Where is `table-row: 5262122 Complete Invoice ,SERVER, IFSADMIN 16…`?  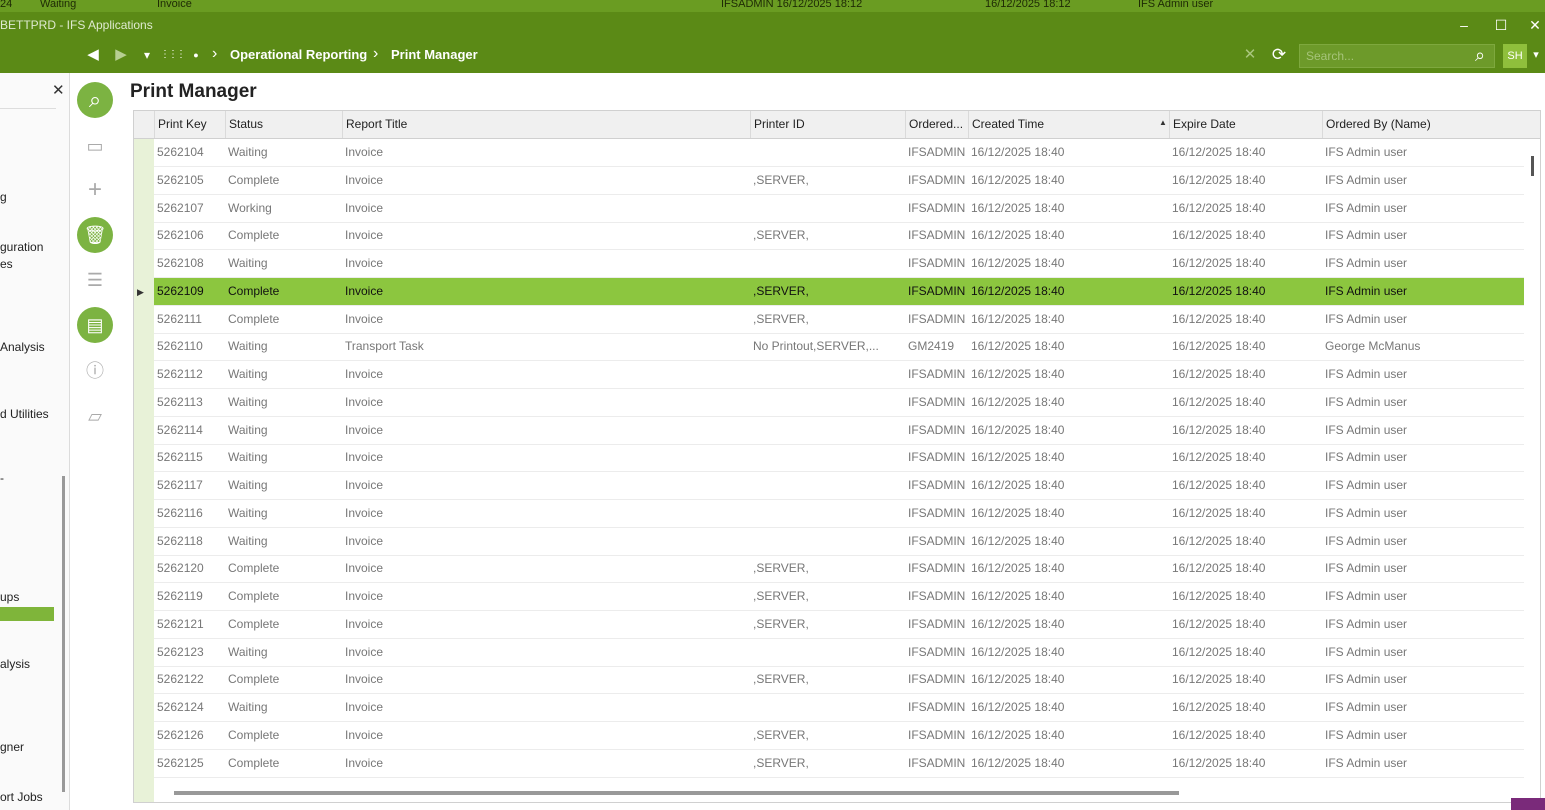
table-row: 5262122 Complete Invoice ,SERVER, IFSADMIN 16… is located at coordinates (839, 680).